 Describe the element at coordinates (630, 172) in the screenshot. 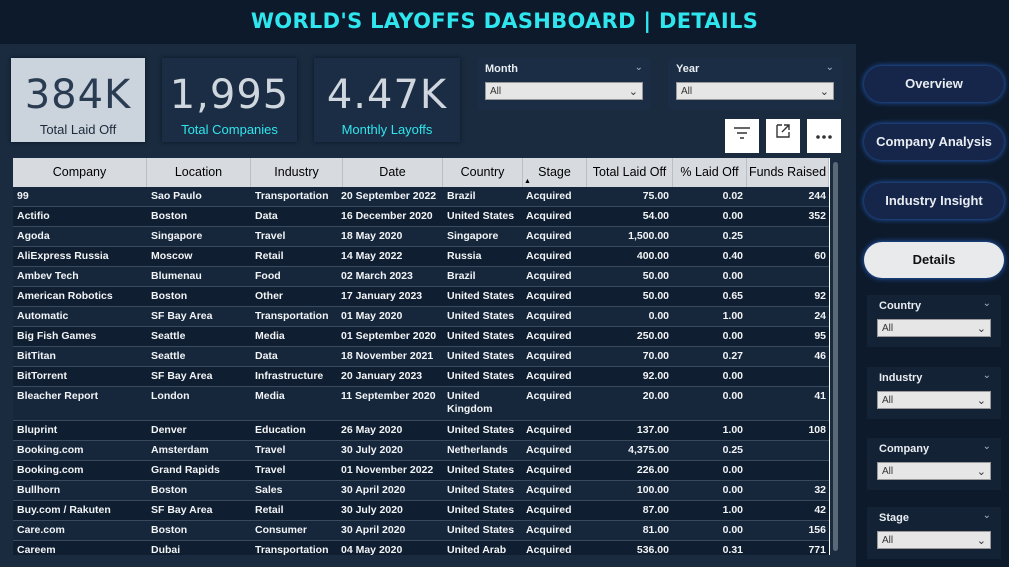

I see `column-header-total-laid-off: Total Laid Off` at that location.